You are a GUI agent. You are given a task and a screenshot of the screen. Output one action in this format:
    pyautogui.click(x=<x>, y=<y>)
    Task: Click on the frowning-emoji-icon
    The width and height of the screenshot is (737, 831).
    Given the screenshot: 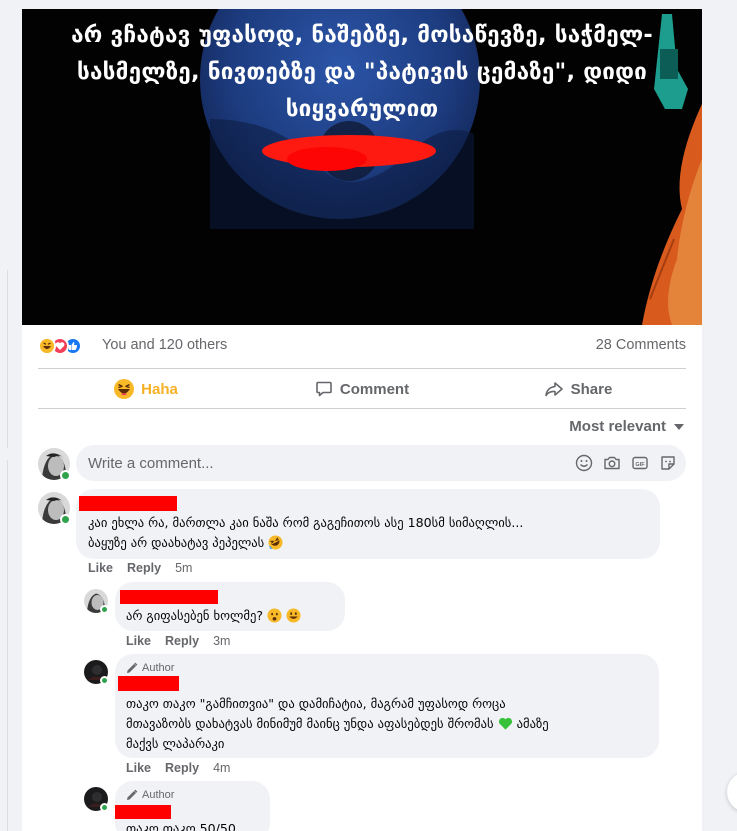 What is the action you would take?
    pyautogui.click(x=274, y=615)
    